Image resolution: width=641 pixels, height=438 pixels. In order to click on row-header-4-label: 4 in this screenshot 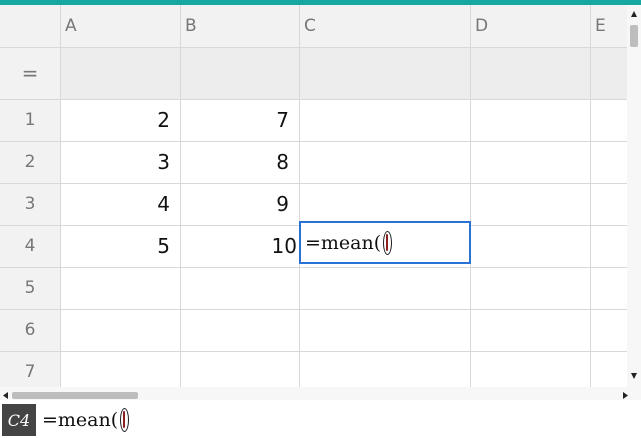, I will do `click(30, 246)`.